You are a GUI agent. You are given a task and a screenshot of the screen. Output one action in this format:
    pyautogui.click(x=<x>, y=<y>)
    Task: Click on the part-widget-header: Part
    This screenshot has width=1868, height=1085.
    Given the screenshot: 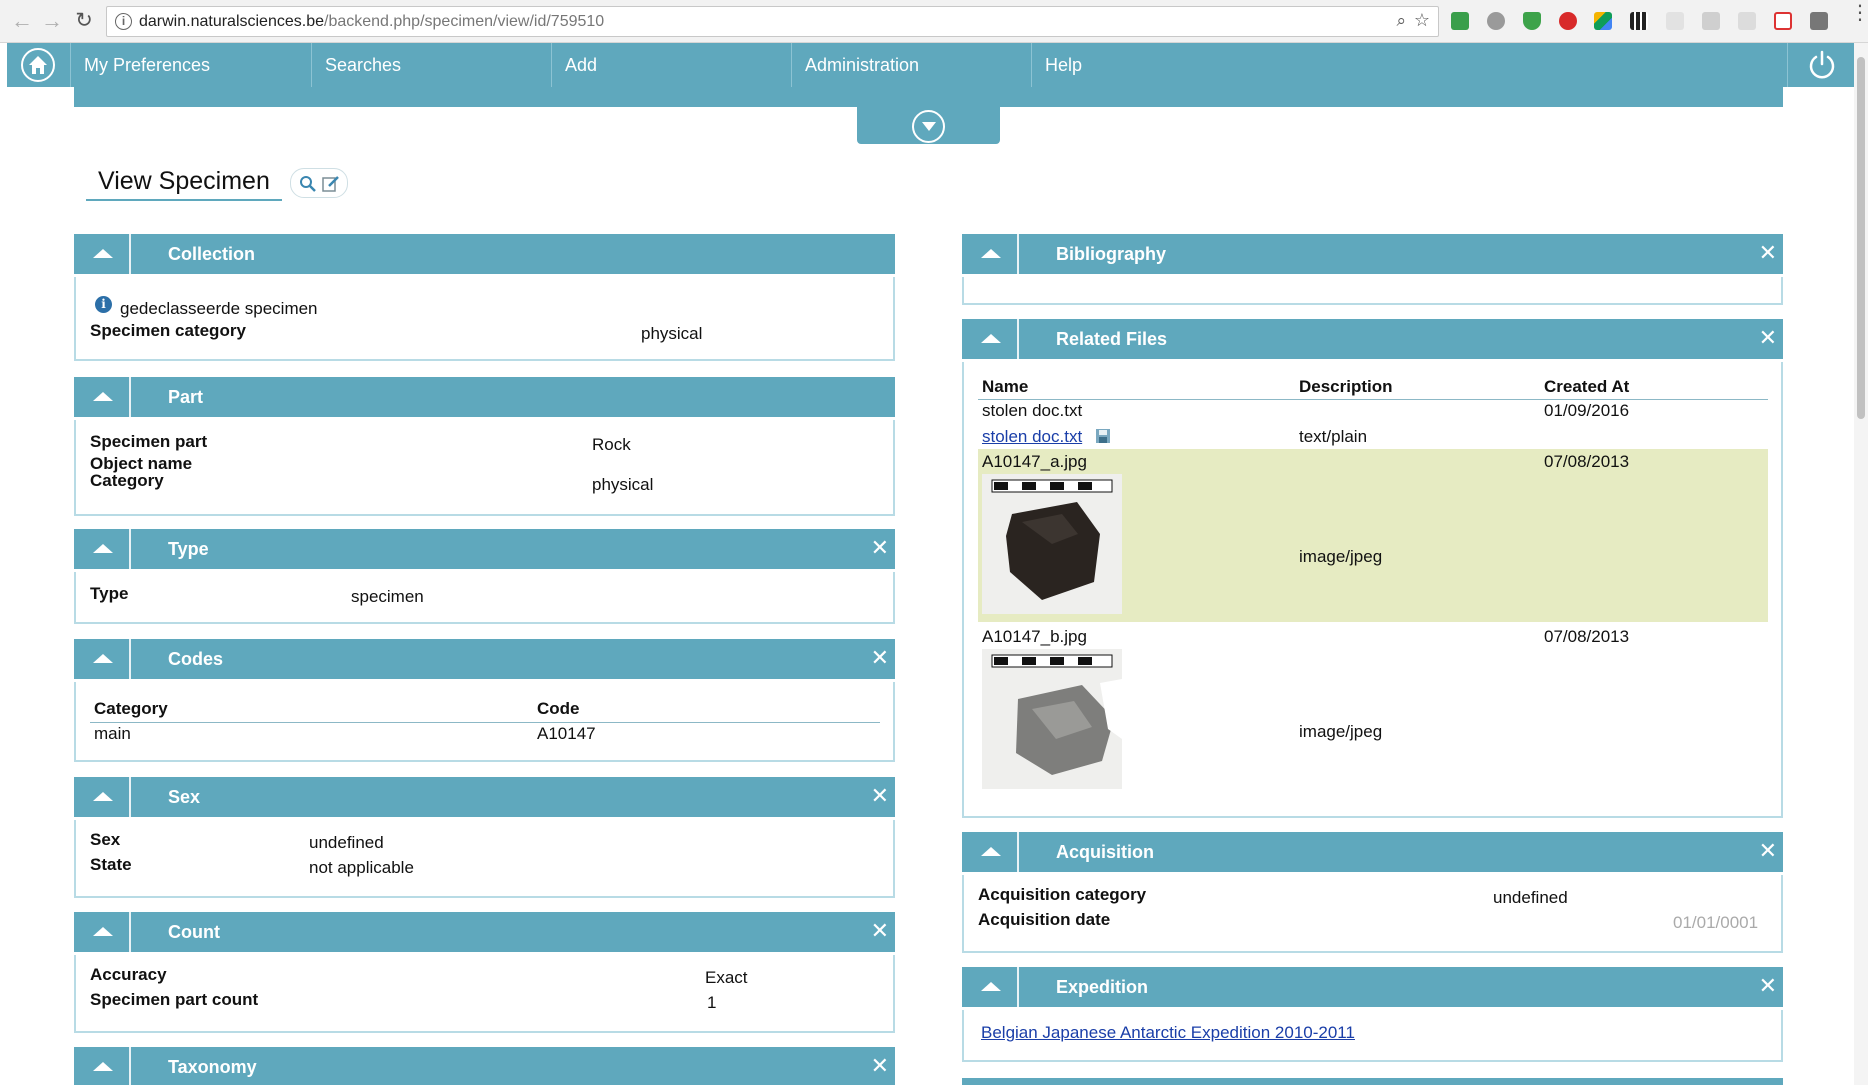 What is the action you would take?
    pyautogui.click(x=484, y=397)
    